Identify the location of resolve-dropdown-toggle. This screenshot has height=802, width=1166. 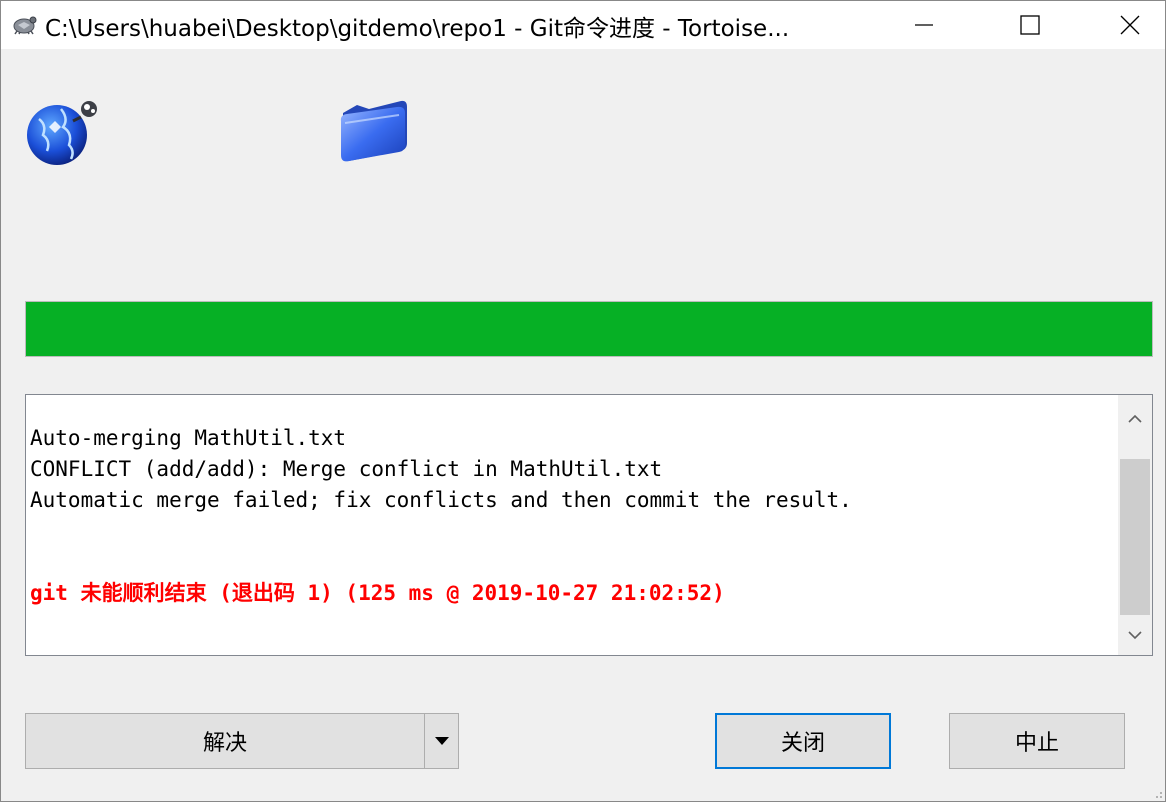
(441, 741).